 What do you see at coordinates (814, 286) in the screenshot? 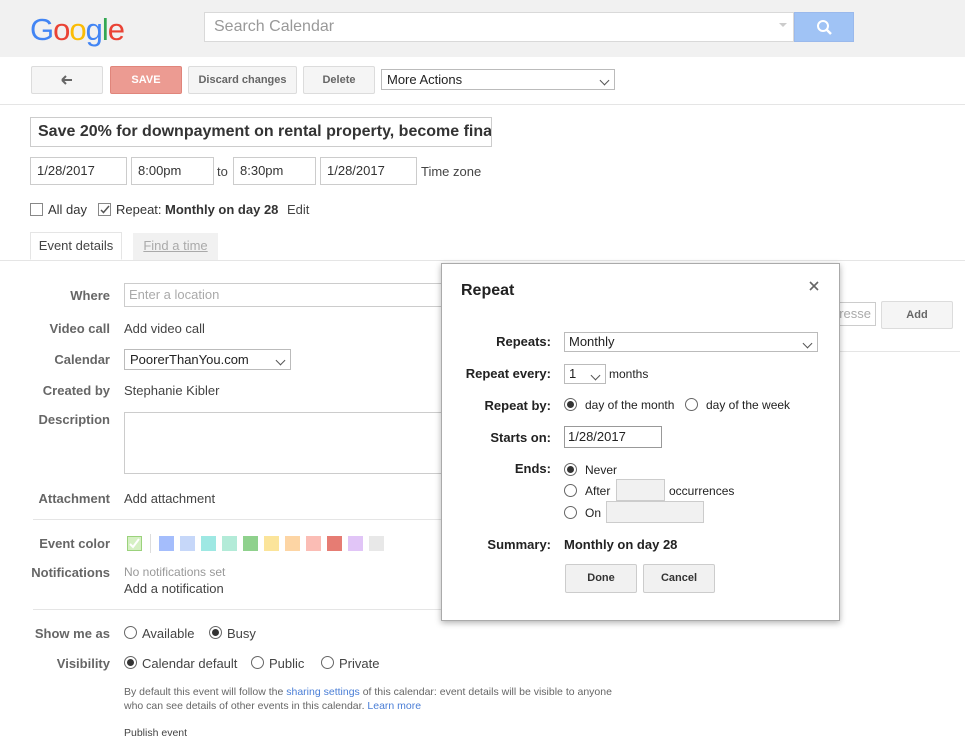
I see `close-icon` at bounding box center [814, 286].